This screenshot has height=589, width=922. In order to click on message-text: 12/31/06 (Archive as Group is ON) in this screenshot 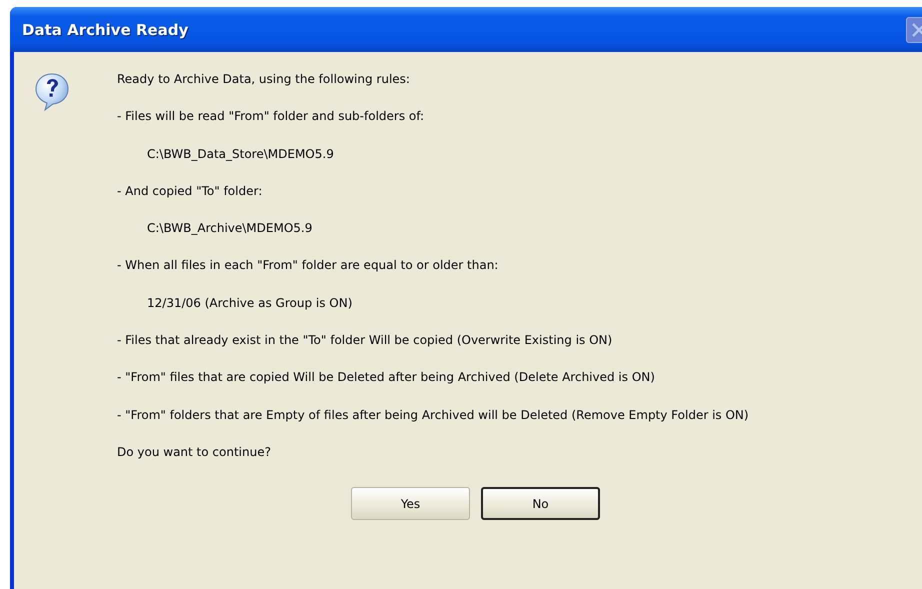, I will do `click(250, 303)`.